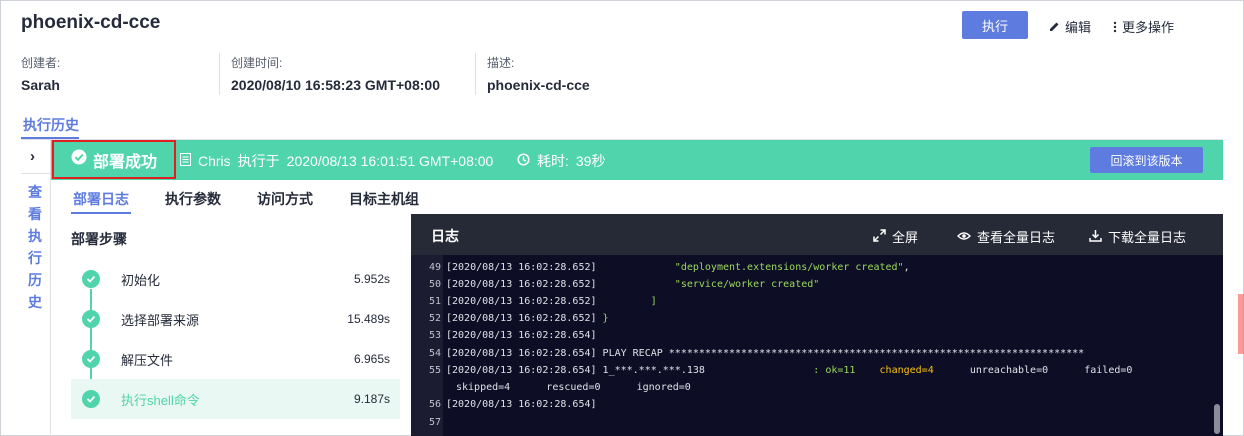 The width and height of the screenshot is (1244, 436). Describe the element at coordinates (101, 199) in the screenshot. I see `tab-deploy-log: 部署日志` at that location.